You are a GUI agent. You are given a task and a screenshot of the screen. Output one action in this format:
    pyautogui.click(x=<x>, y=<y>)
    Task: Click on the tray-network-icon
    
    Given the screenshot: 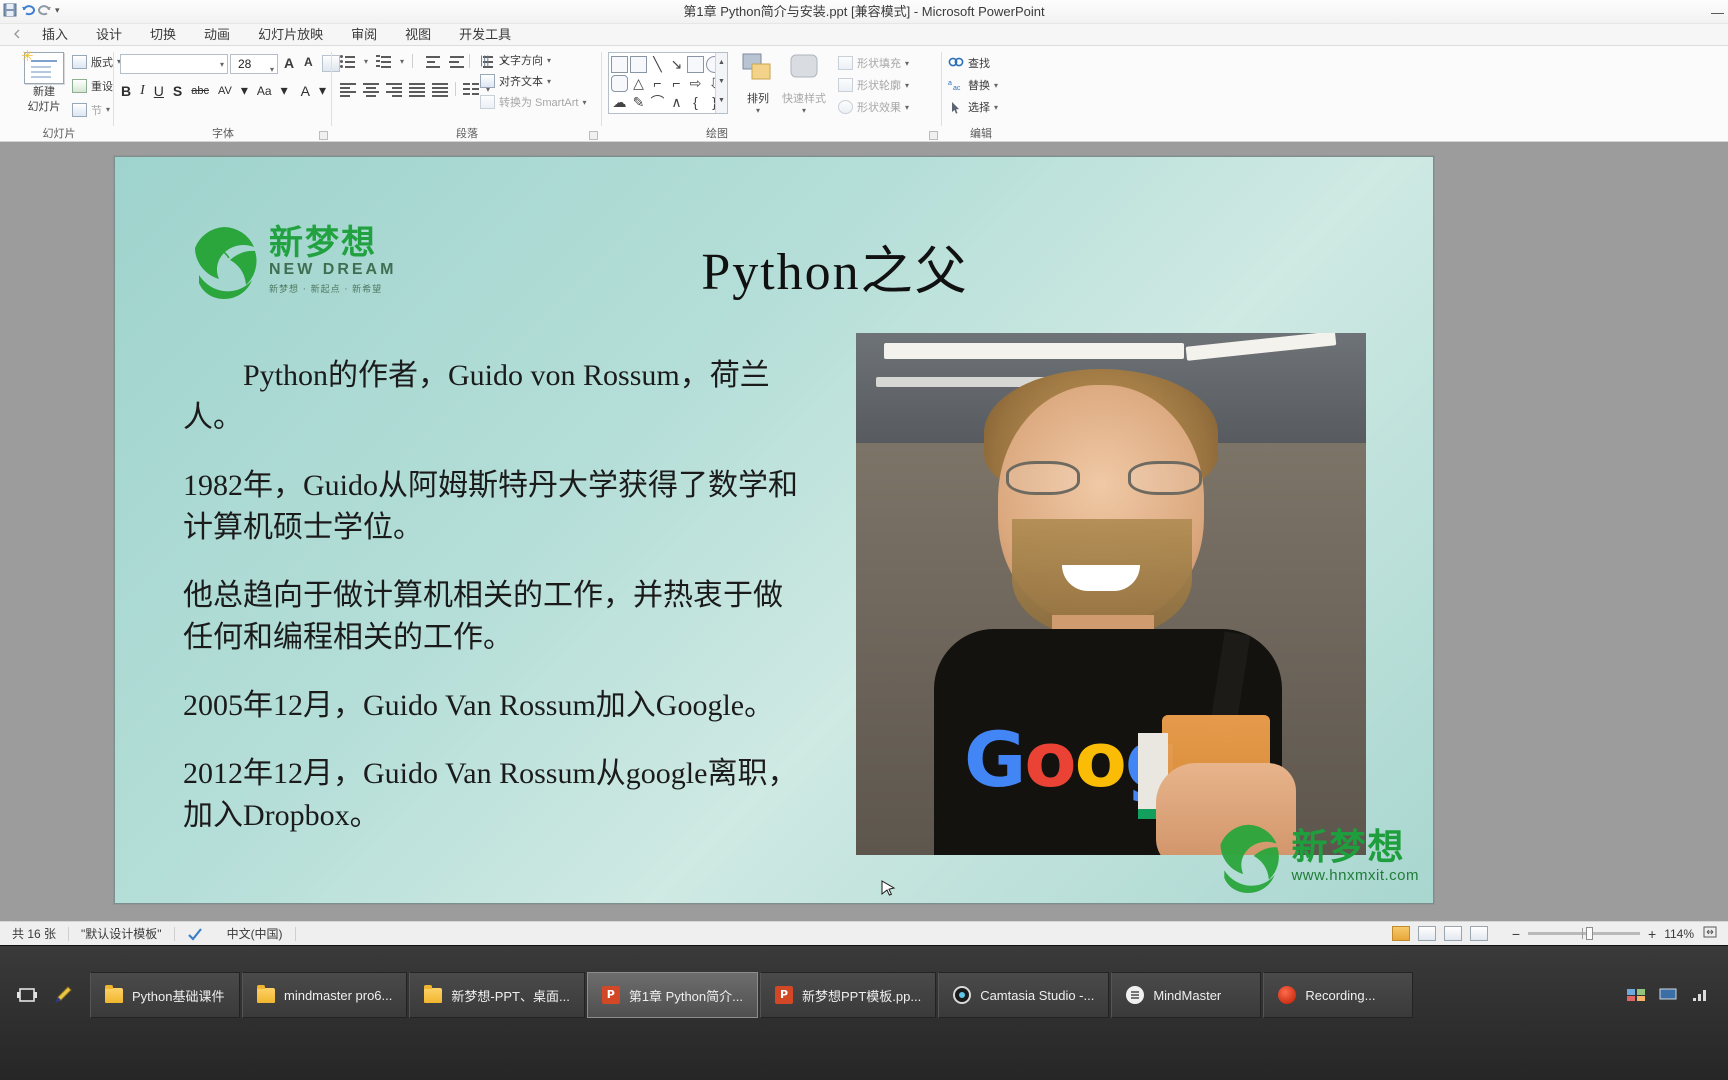 What is the action you would take?
    pyautogui.click(x=1700, y=995)
    